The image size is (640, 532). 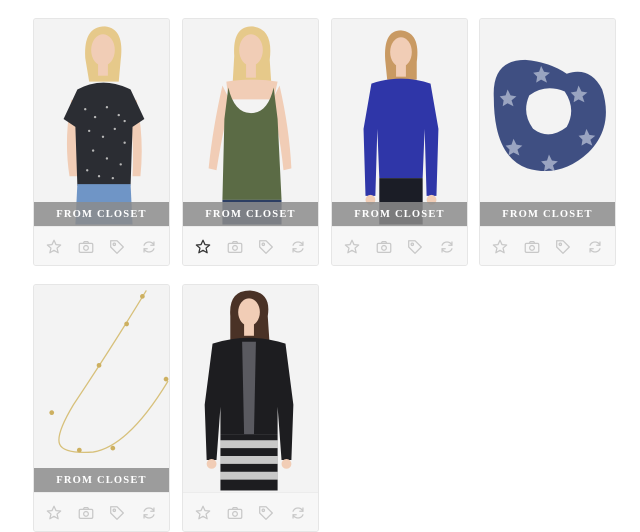 I want to click on product-image-navy-scarf, so click(x=547, y=122).